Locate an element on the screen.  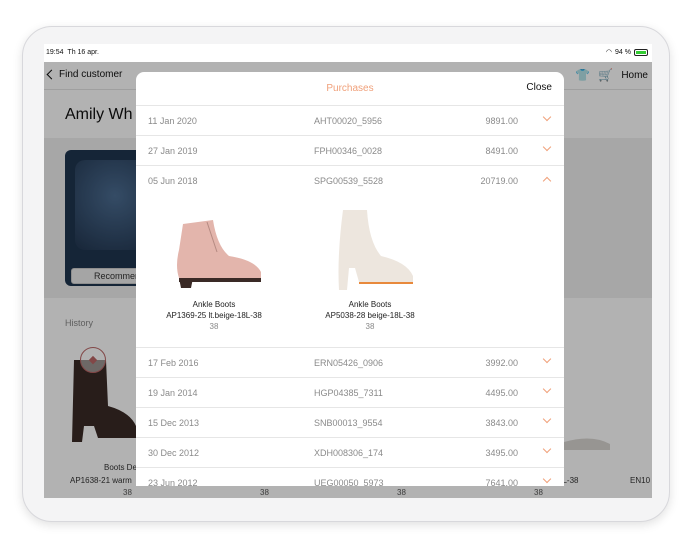
purchase-date: 27 Jan 2019 is located at coordinates (173, 151).